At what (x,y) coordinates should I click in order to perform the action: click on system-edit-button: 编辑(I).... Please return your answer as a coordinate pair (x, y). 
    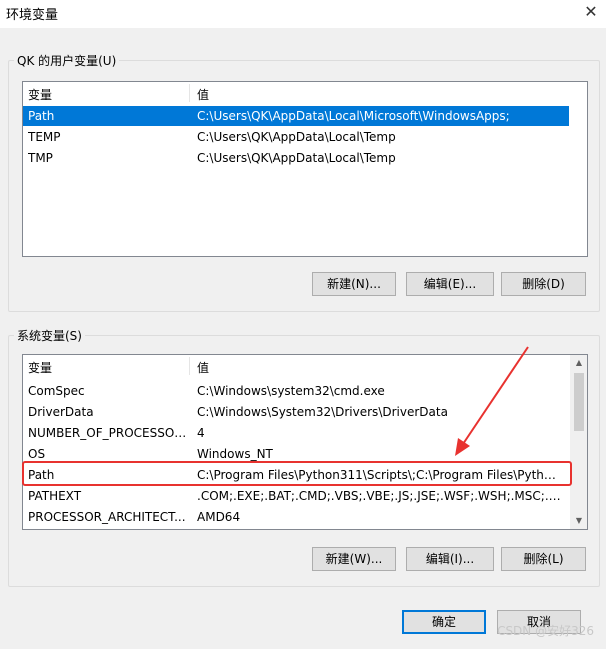
    Looking at the image, I should click on (450, 559).